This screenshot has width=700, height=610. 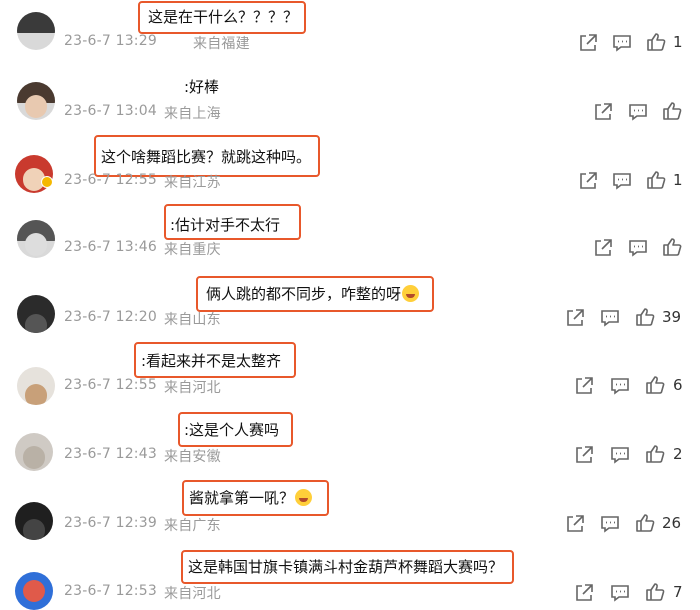 I want to click on comment-time: 23-6-7 12:53, so click(x=110, y=591).